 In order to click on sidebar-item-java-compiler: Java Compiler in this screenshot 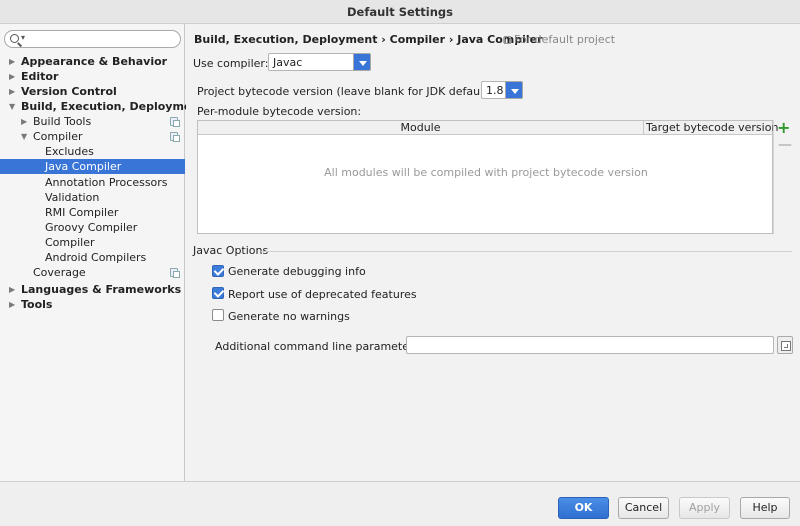, I will do `click(92, 166)`.